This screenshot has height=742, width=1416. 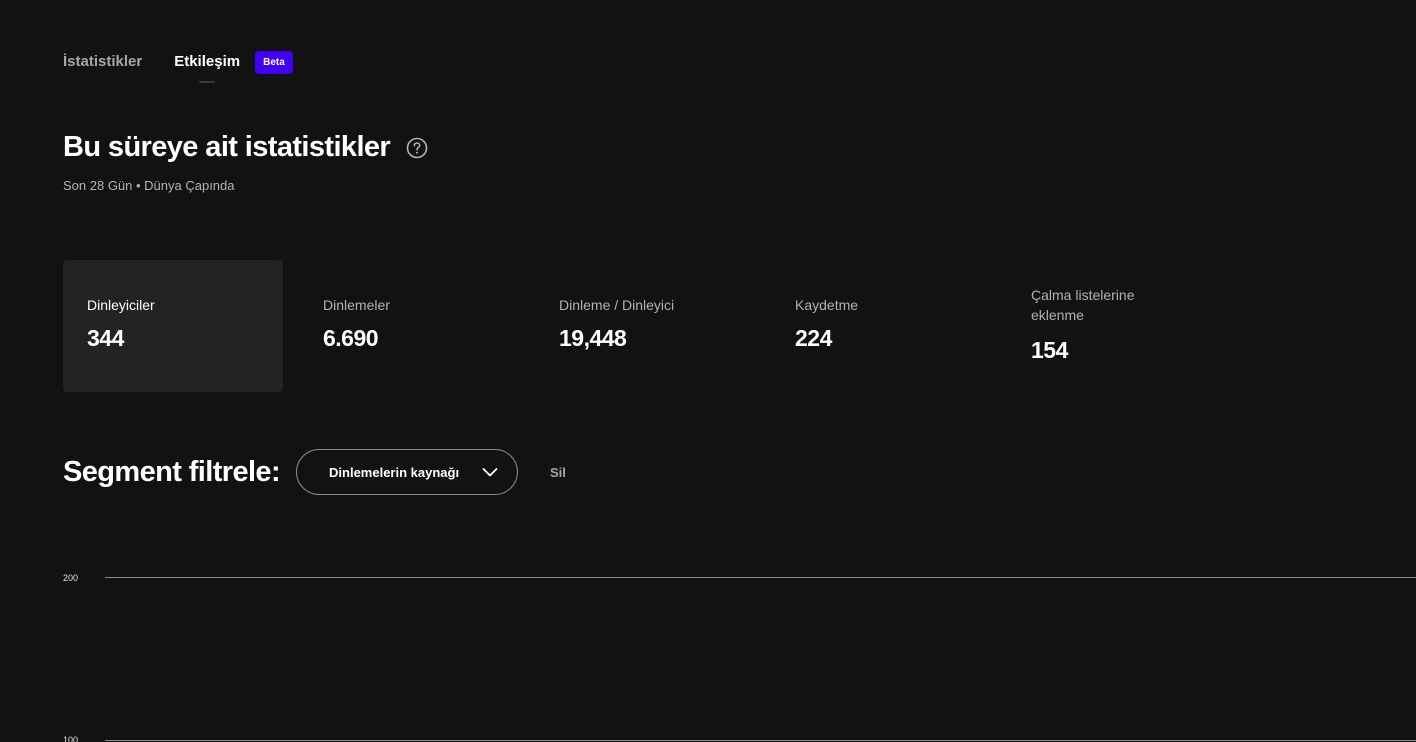 What do you see at coordinates (1049, 350) in the screenshot?
I see `metric-value: 154` at bounding box center [1049, 350].